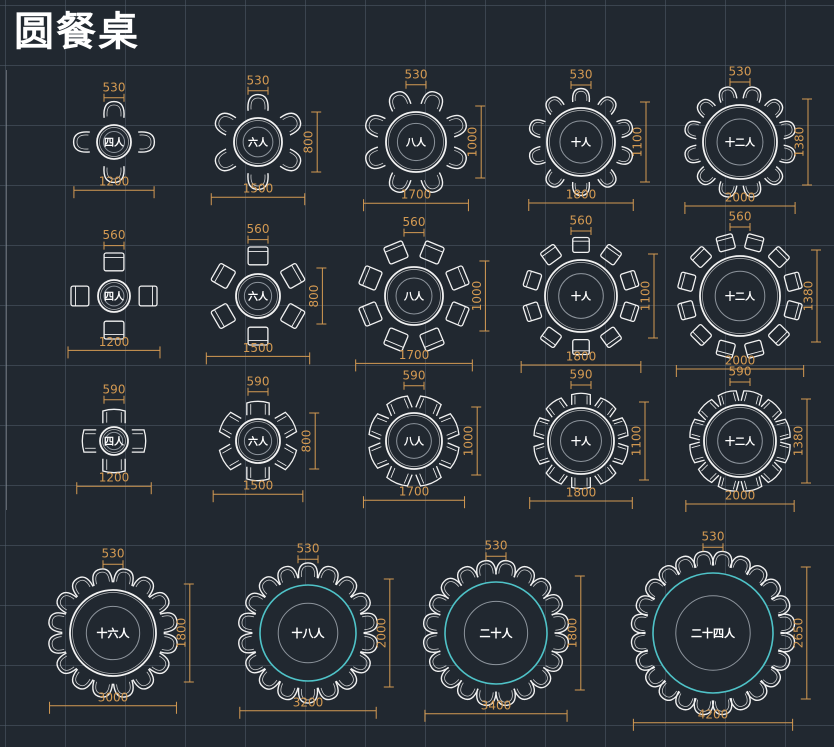 The image size is (834, 747). What do you see at coordinates (720, 630) in the screenshot?
I see `round-table-r4c4: 二十四人 530 4200 2650` at bounding box center [720, 630].